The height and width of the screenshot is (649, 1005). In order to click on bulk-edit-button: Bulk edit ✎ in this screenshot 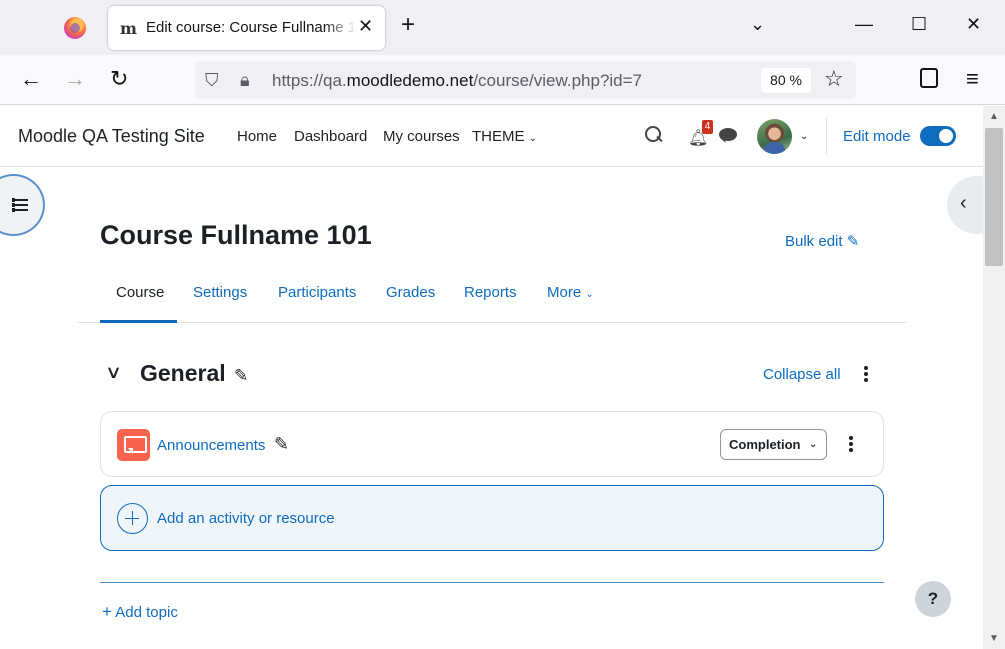, I will do `click(822, 241)`.